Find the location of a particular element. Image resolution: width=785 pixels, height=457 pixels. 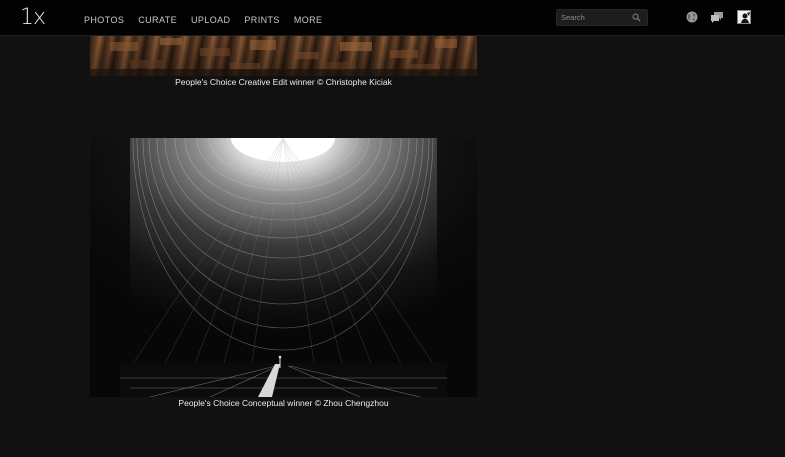

avatar-image is located at coordinates (744, 17).